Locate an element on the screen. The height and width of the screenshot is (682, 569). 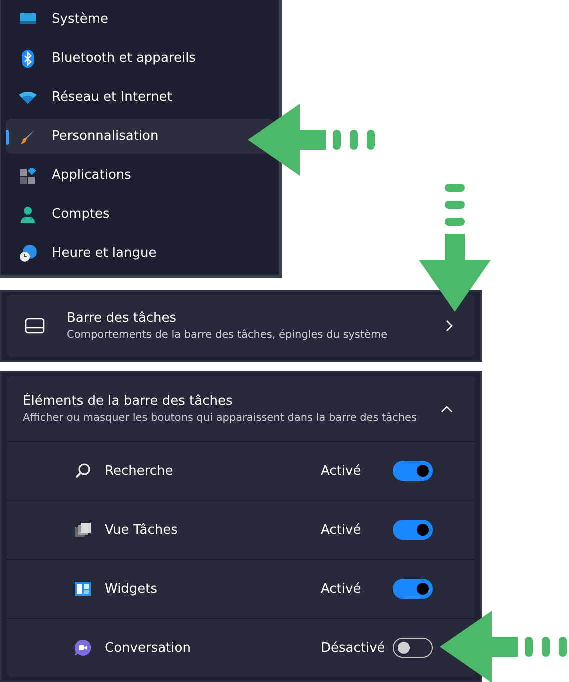
nav-item: Système is located at coordinates (140, 19).